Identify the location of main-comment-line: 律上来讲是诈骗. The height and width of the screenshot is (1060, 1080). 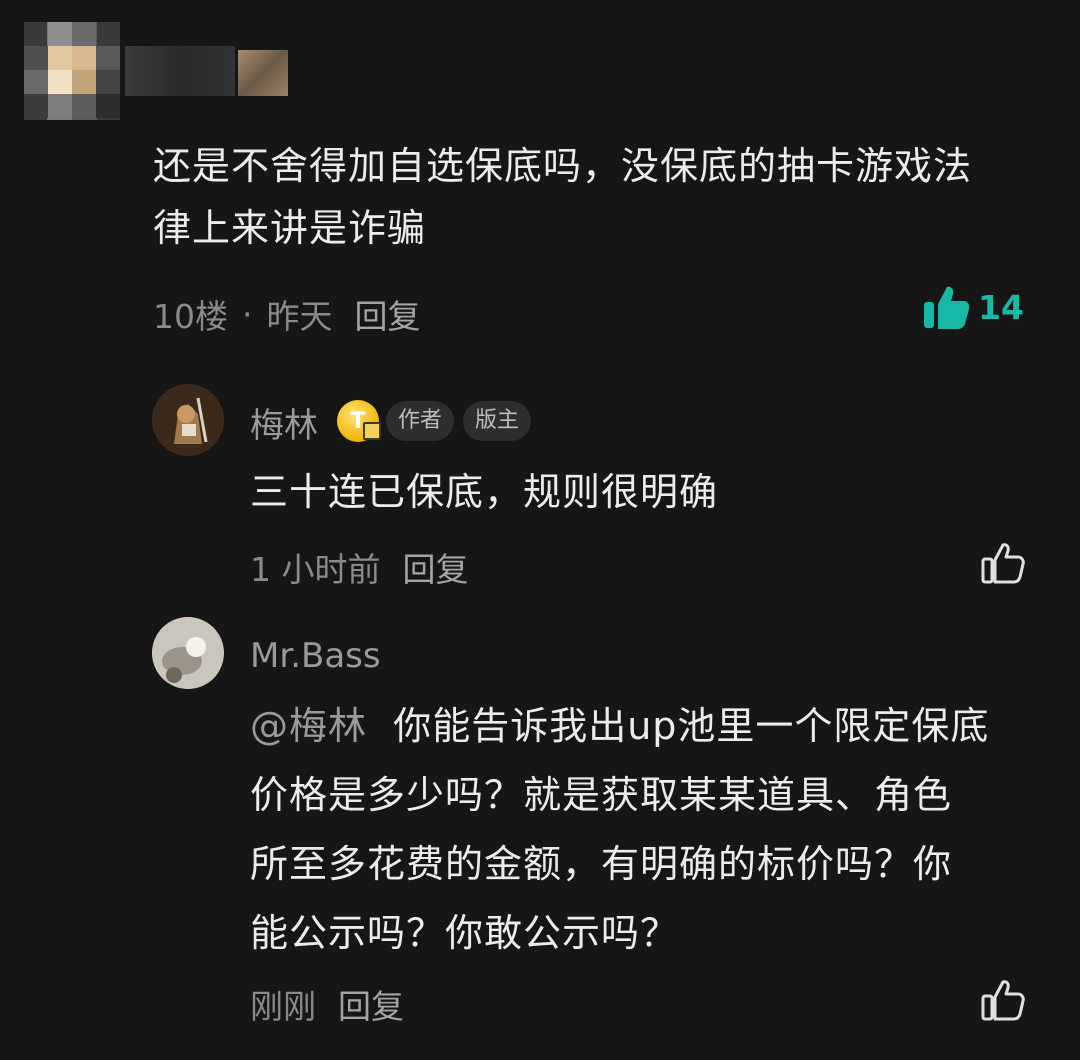
(290, 228).